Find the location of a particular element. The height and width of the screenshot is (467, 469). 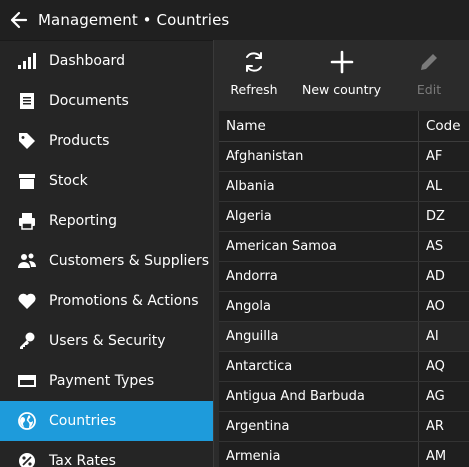

back-button is located at coordinates (19, 20).